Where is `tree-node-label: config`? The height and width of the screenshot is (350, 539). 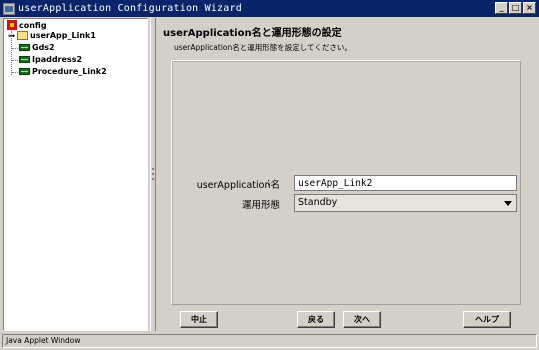 tree-node-label: config is located at coordinates (33, 25).